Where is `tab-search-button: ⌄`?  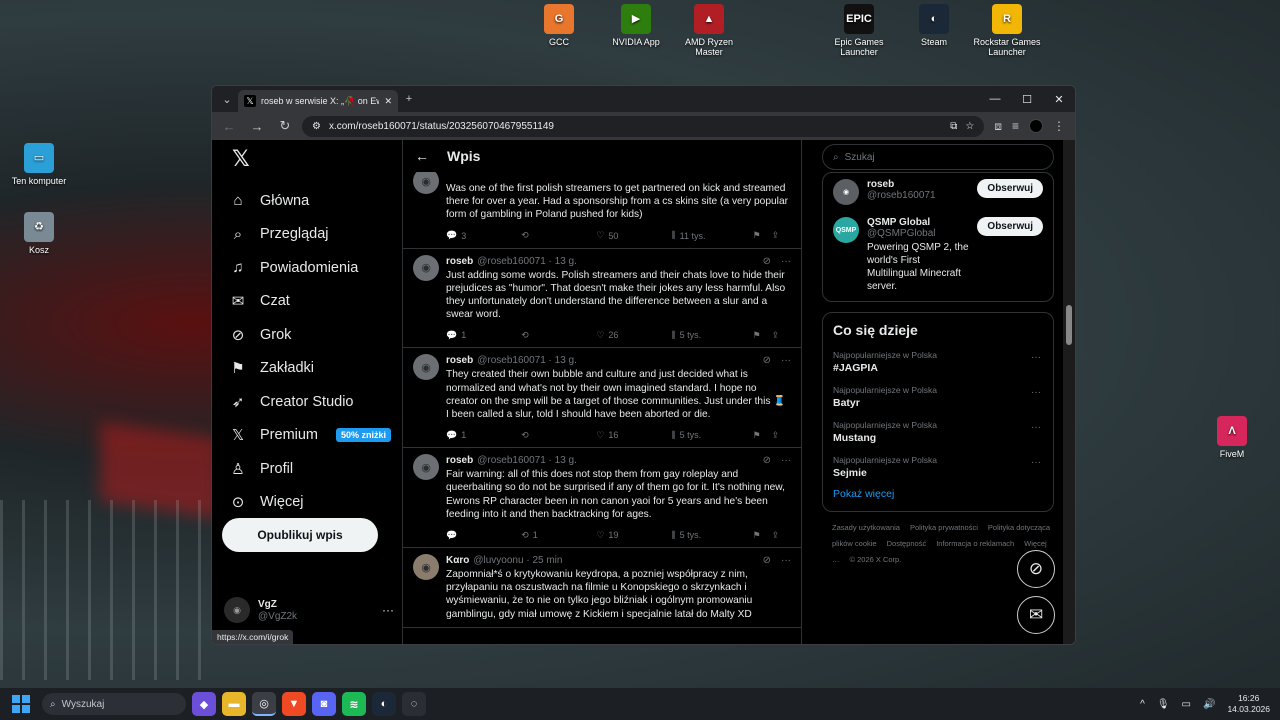
tab-search-button: ⌄ is located at coordinates (227, 99).